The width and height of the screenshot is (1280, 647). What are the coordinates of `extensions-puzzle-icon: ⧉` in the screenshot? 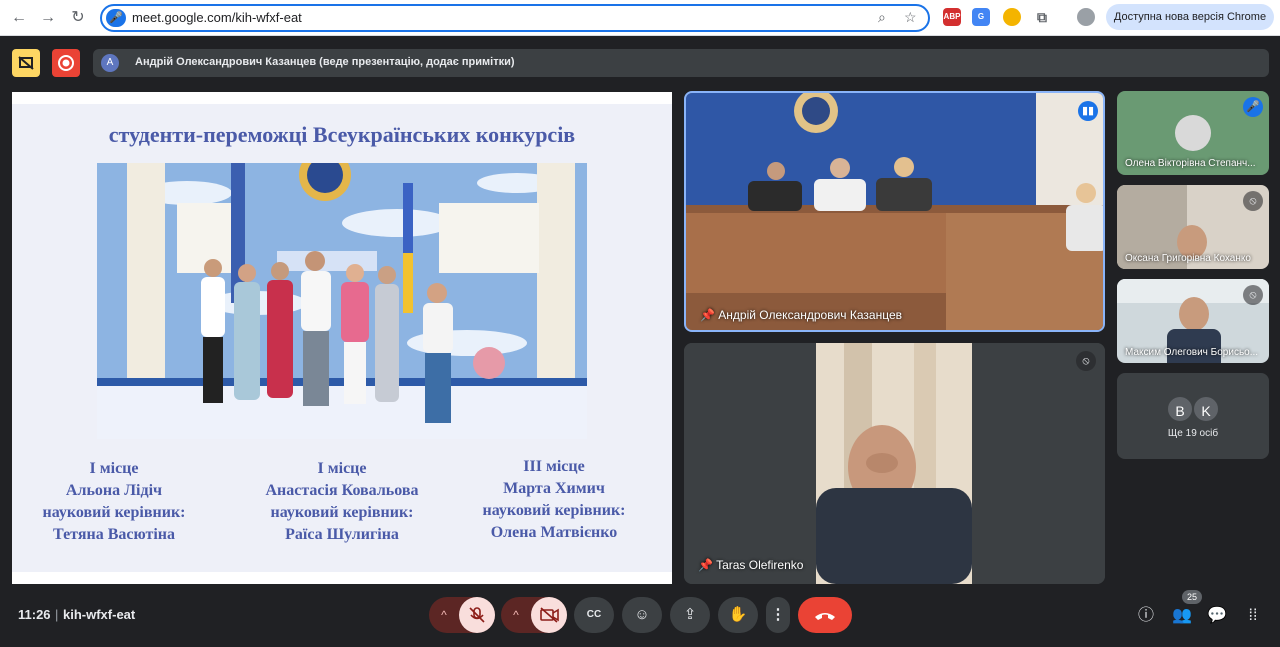 It's located at (1042, 17).